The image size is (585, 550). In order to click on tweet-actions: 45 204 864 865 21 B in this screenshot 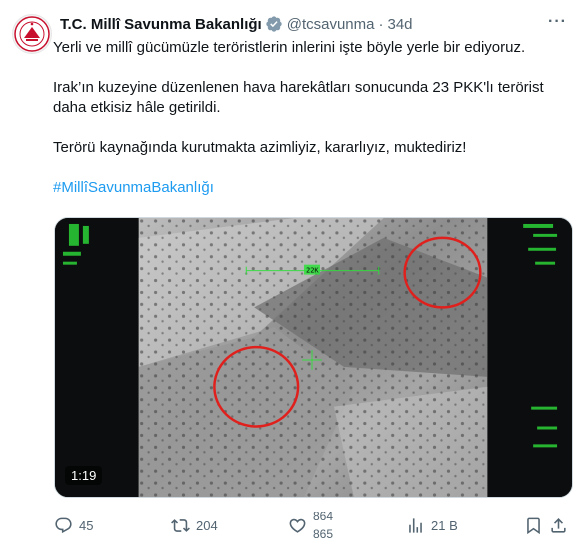, I will do `click(313, 525)`.